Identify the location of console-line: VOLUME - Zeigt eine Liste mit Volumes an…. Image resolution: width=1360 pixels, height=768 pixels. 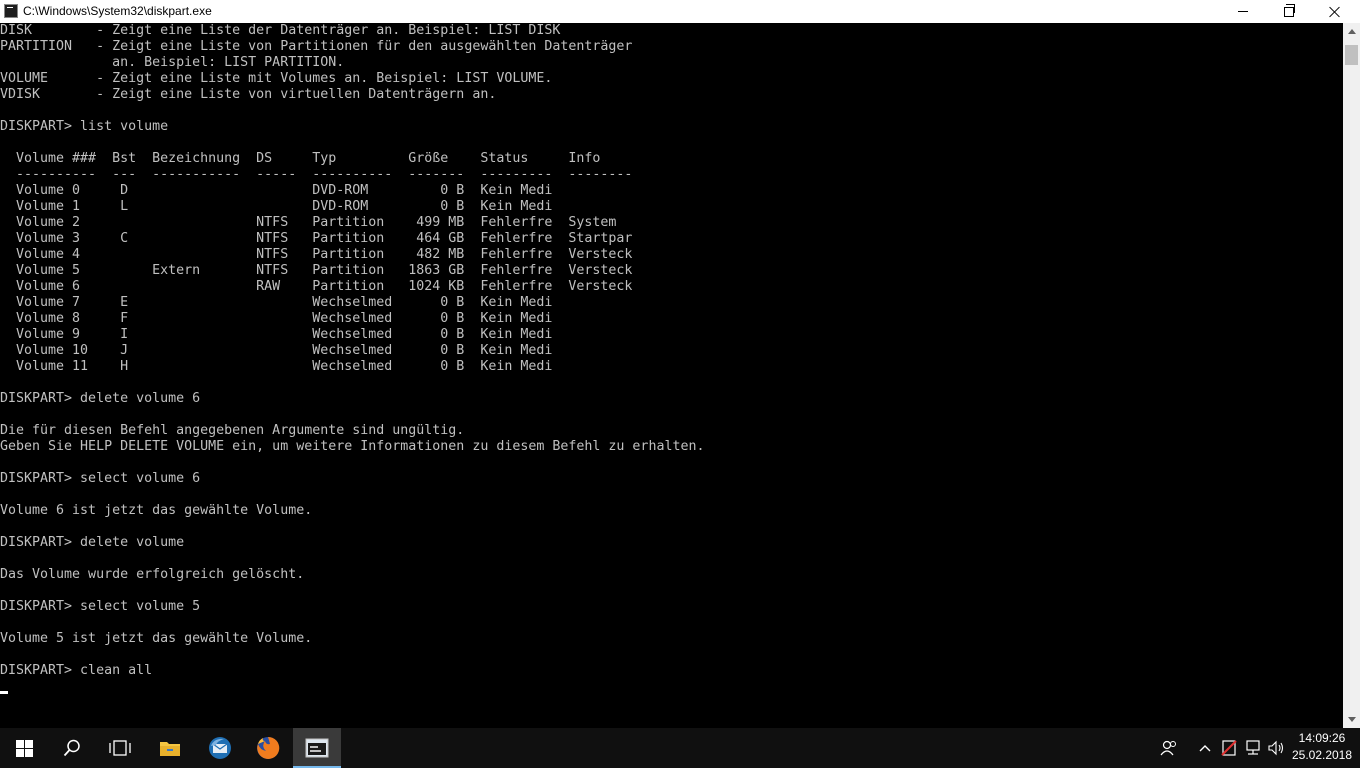
(276, 78).